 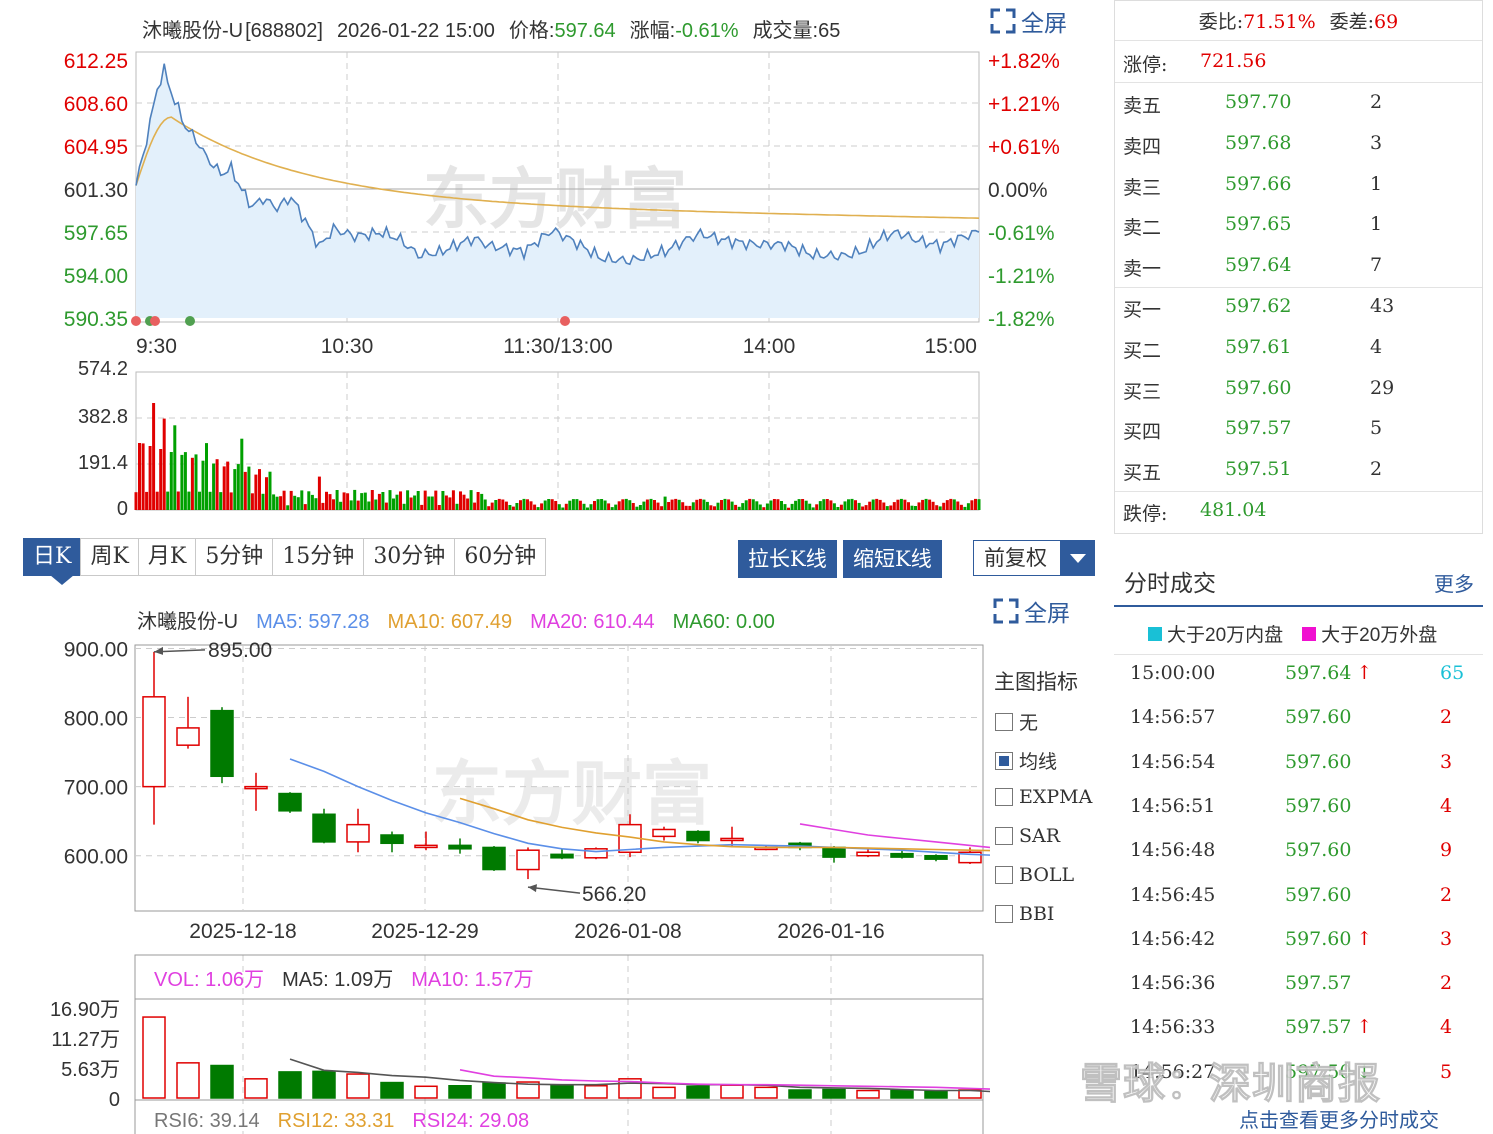 I want to click on tab-4: 15分钟, so click(x=318, y=557).